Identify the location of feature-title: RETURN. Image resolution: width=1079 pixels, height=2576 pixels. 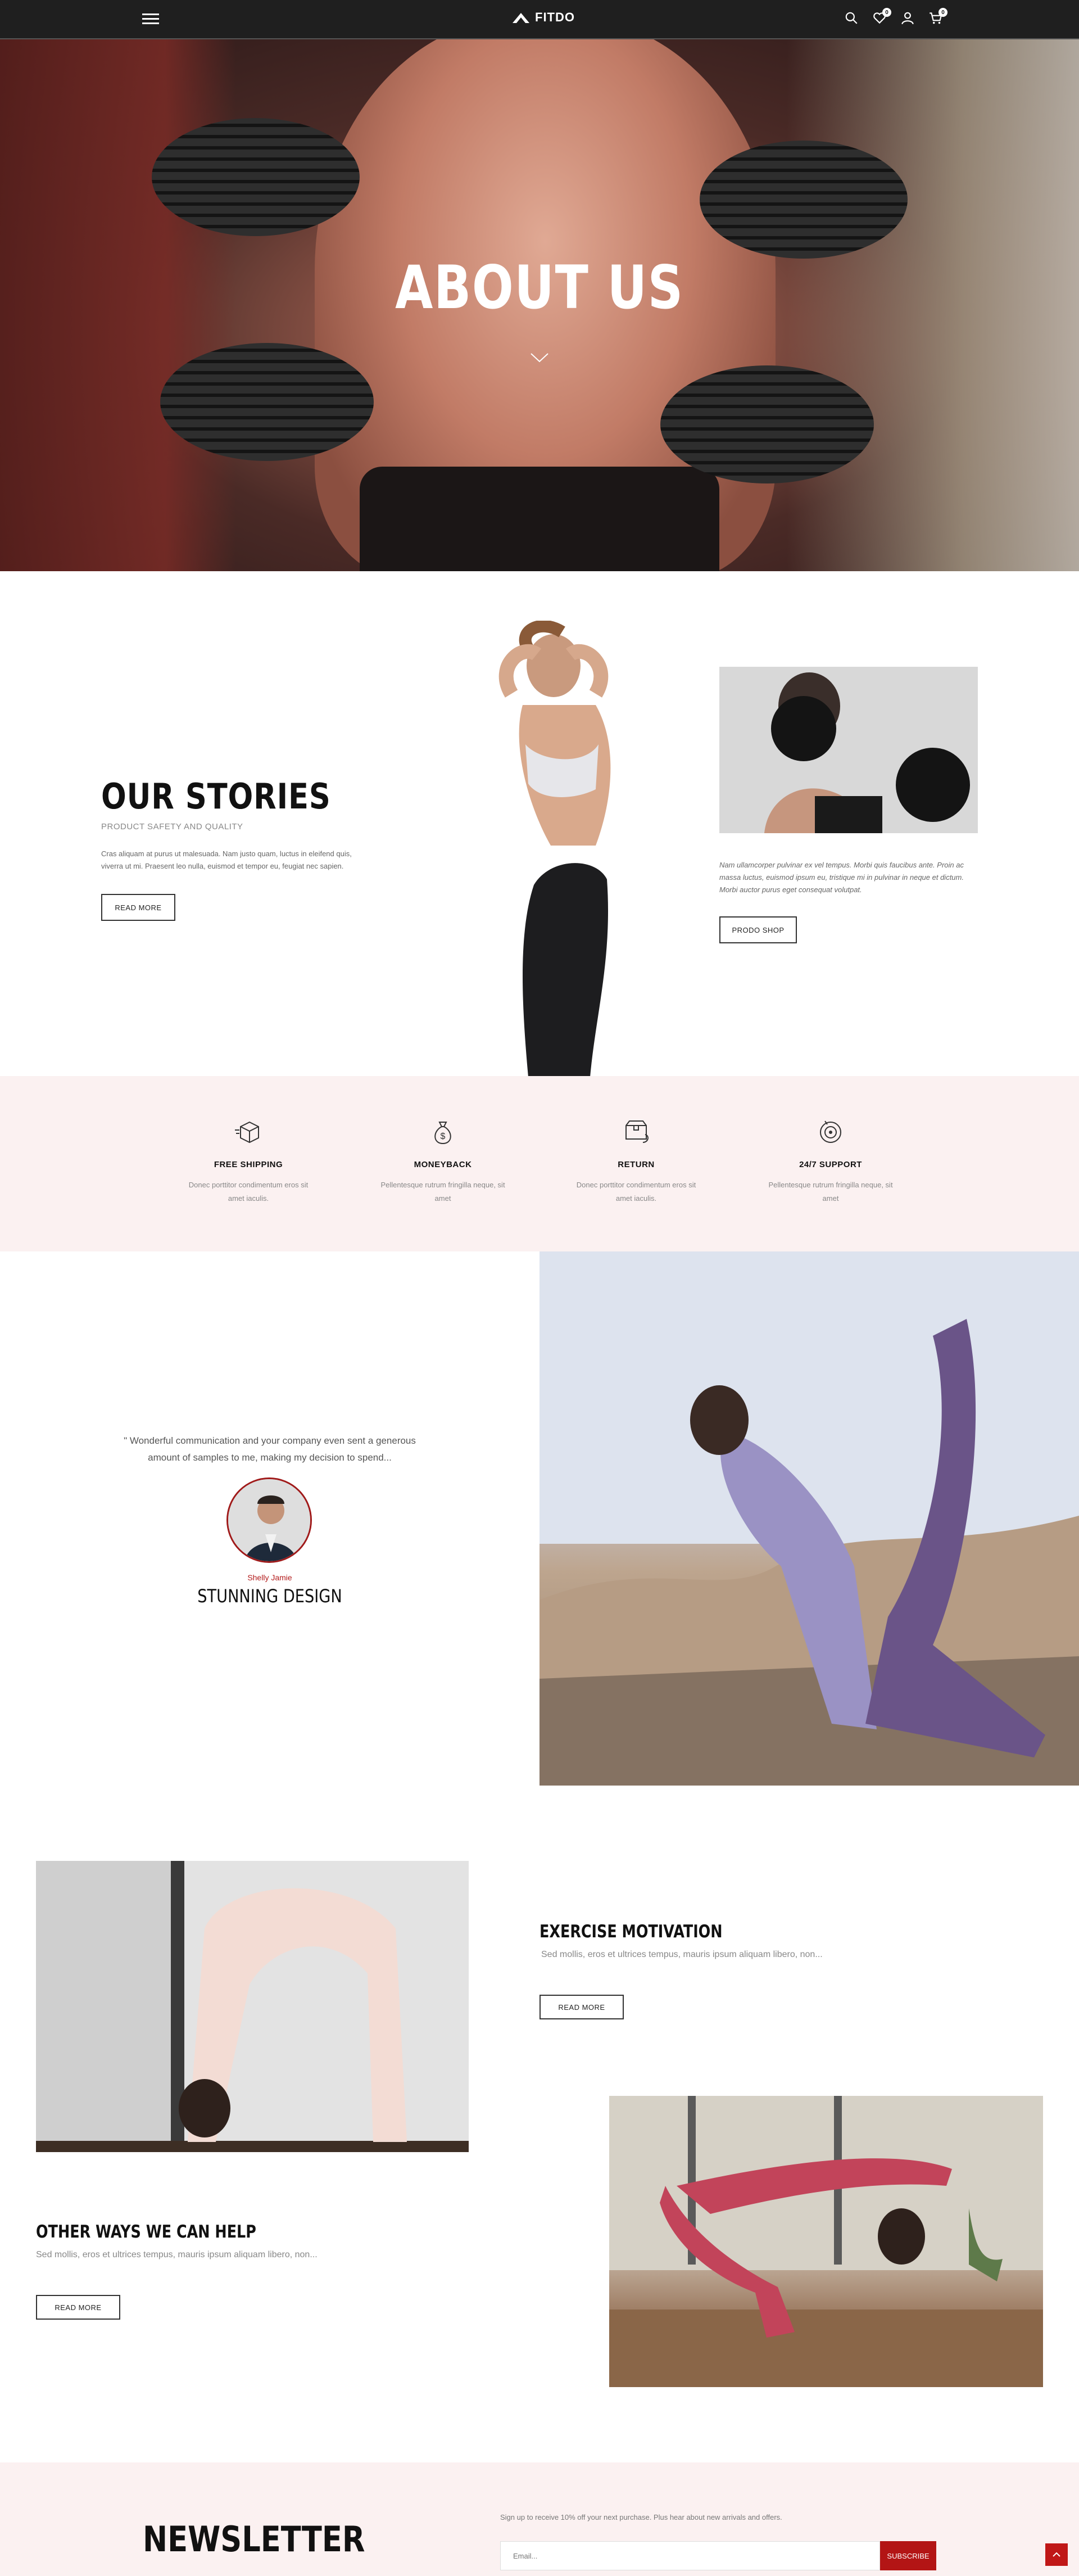
(636, 1164).